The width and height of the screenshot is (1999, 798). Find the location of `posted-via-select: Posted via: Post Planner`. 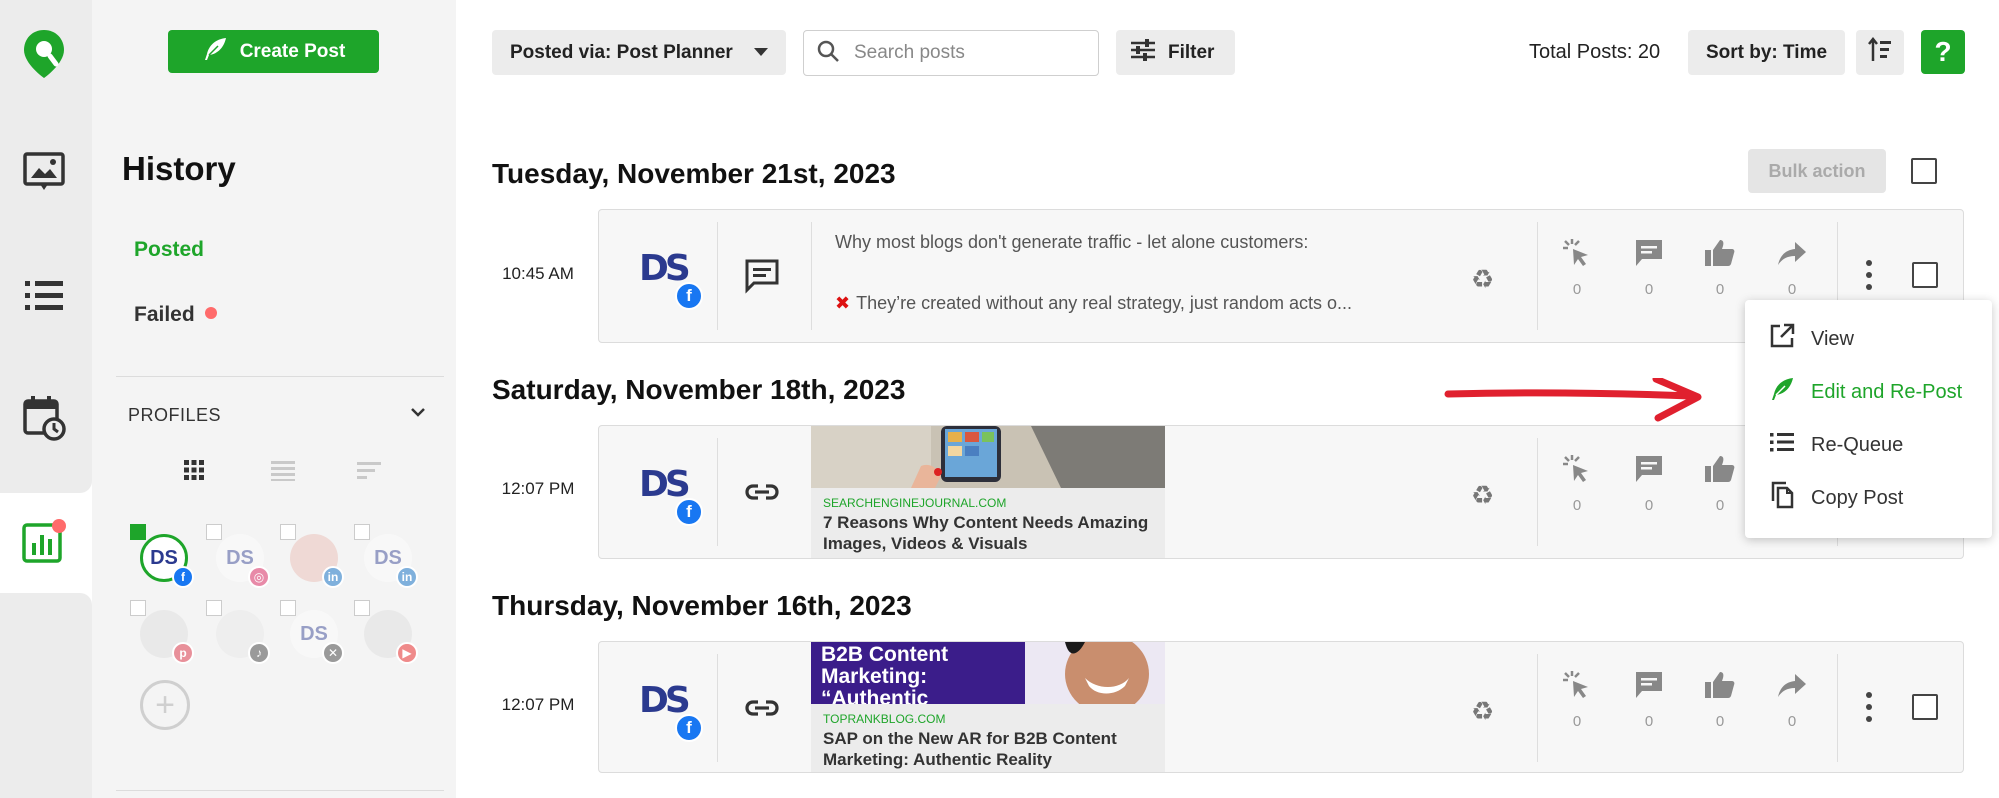

posted-via-select: Posted via: Post Planner is located at coordinates (639, 52).